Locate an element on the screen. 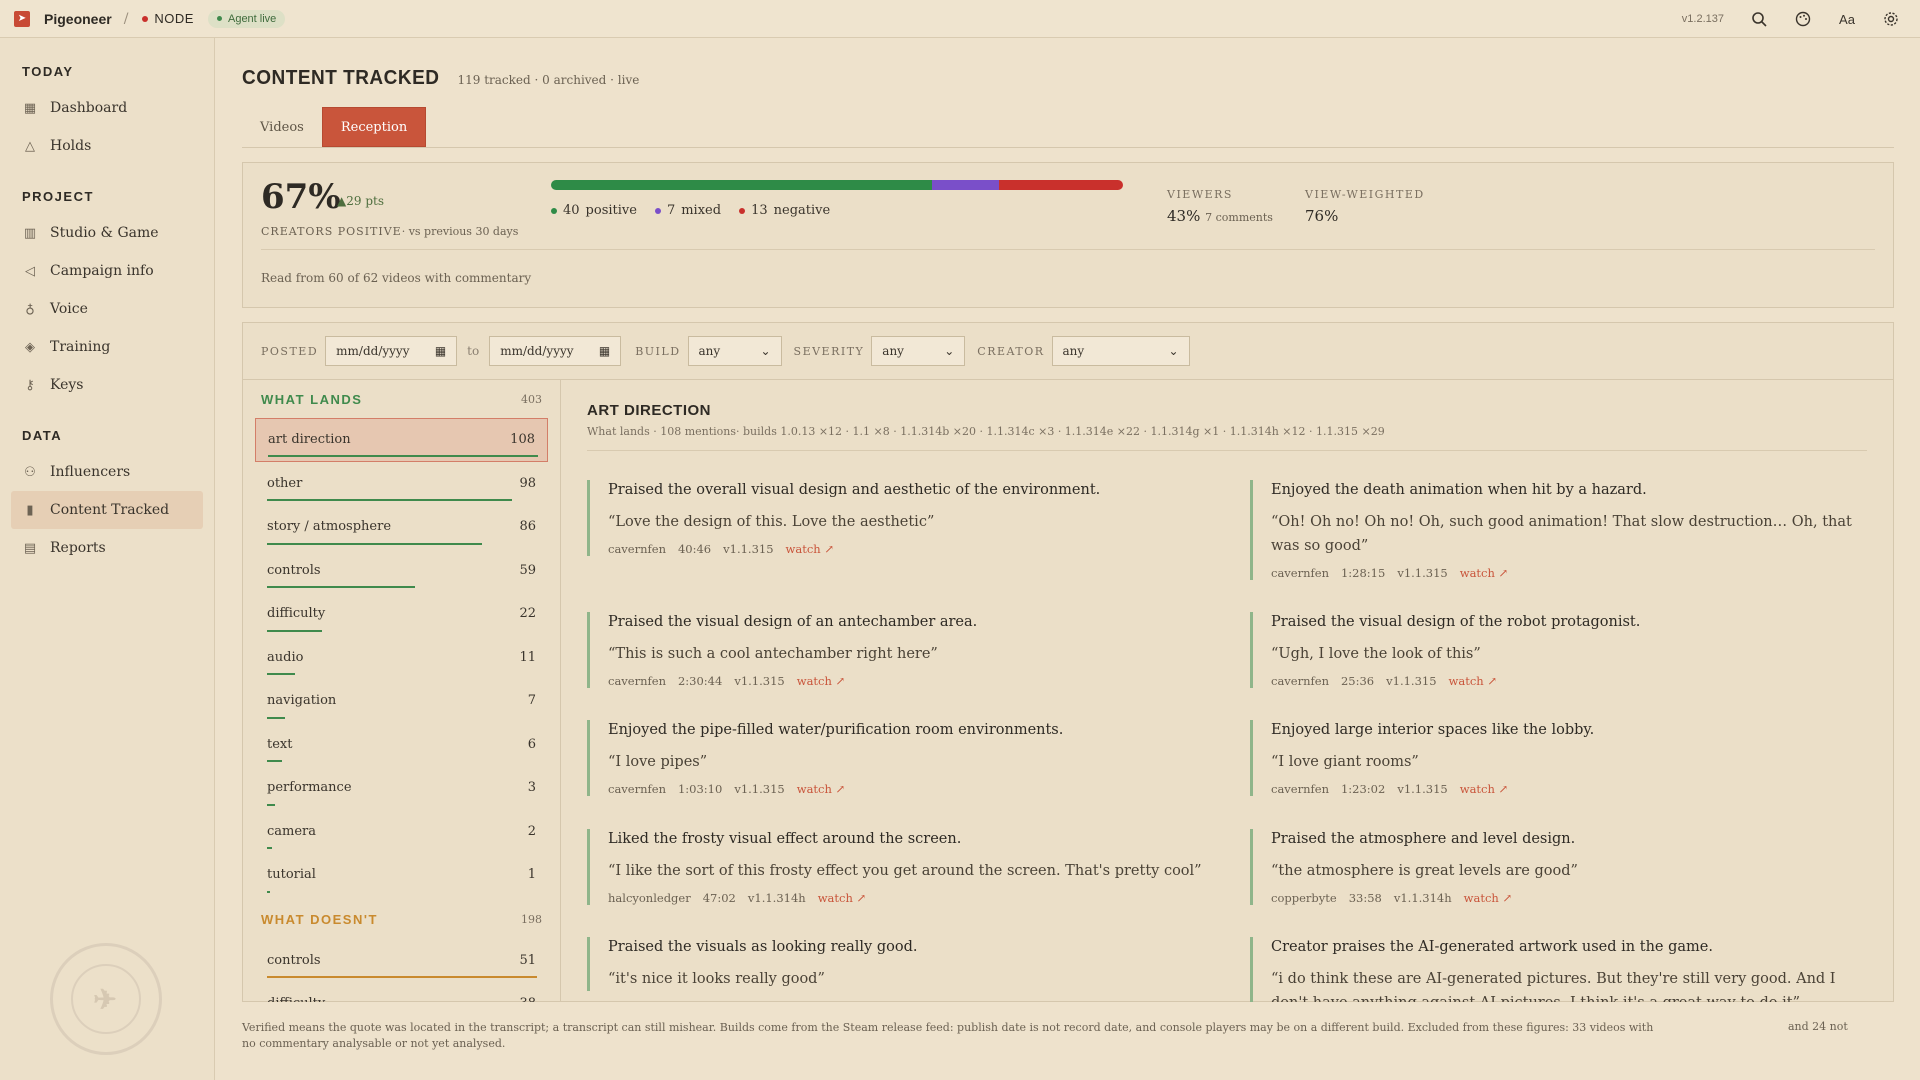 This screenshot has height=1080, width=1920. category-row: tutorial 1 is located at coordinates (401, 875).